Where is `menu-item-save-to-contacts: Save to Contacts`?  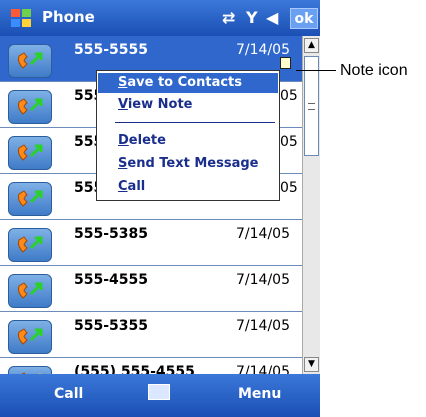 menu-item-save-to-contacts: Save to Contacts is located at coordinates (188, 83).